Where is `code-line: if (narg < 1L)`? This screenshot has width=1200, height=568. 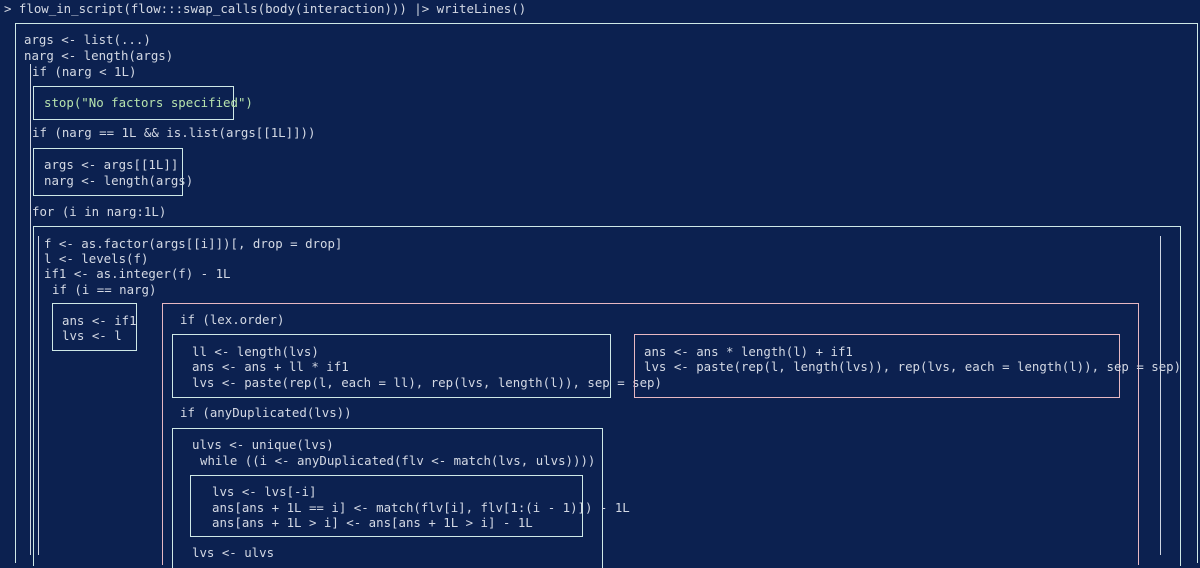 code-line: if (narg < 1L) is located at coordinates (84, 71).